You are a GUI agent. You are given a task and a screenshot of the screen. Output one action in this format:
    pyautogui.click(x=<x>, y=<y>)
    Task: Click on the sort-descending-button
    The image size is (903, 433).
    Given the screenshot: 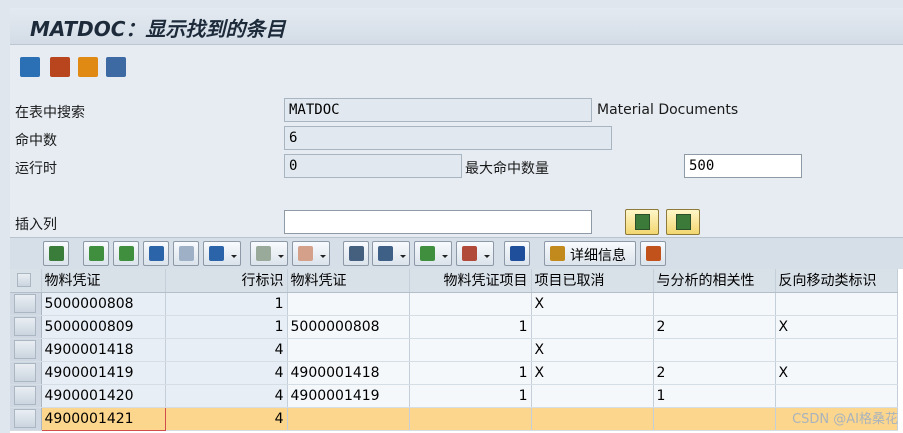 What is the action you would take?
    pyautogui.click(x=126, y=253)
    